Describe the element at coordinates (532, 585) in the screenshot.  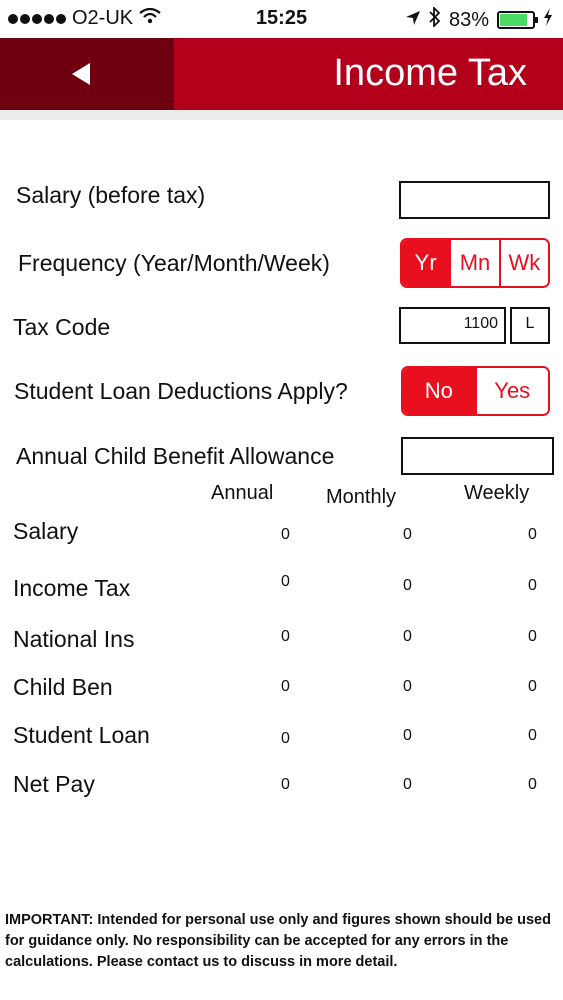
I see `income-tax-weekly-value: 0` at that location.